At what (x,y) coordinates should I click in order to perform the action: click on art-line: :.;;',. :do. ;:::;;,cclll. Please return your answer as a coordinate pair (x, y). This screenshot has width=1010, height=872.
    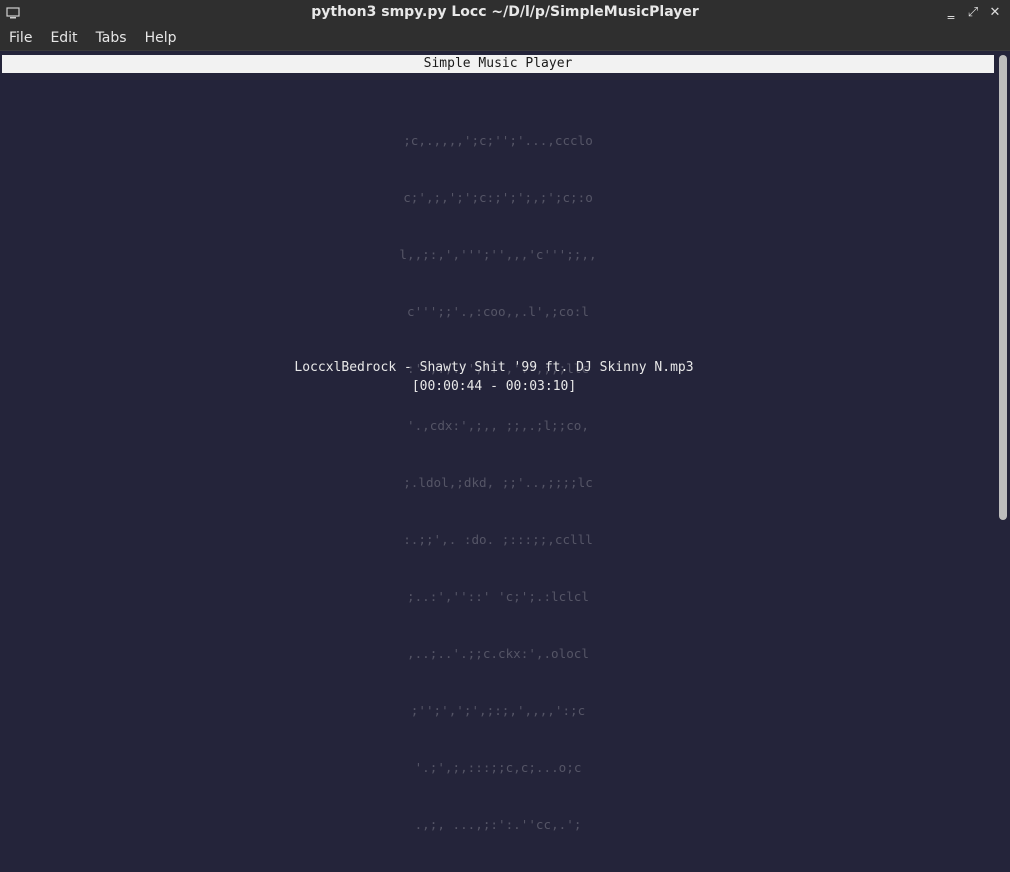
    Looking at the image, I should click on (498, 539).